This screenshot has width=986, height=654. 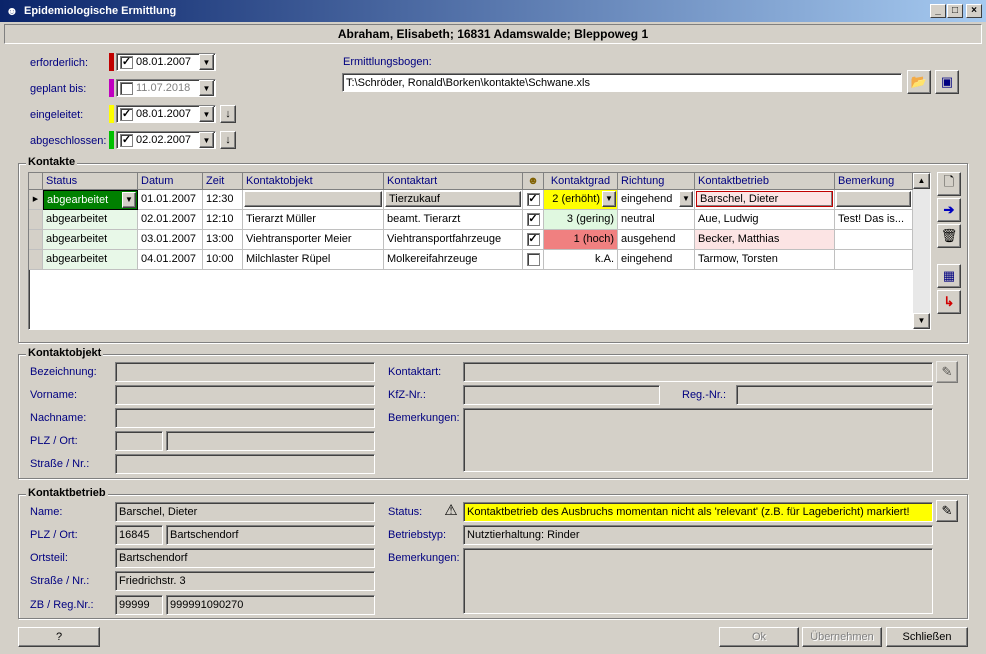 I want to click on bemerkungen-field, so click(x=698, y=440).